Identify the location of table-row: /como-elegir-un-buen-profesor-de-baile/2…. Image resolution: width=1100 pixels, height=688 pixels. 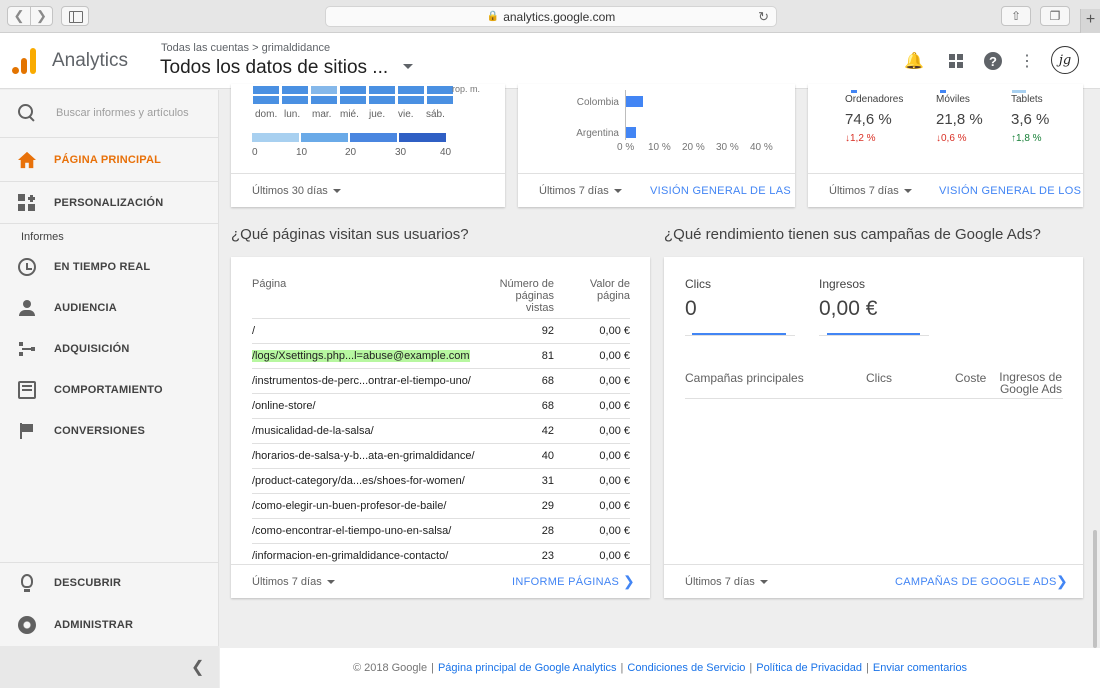
(441, 505).